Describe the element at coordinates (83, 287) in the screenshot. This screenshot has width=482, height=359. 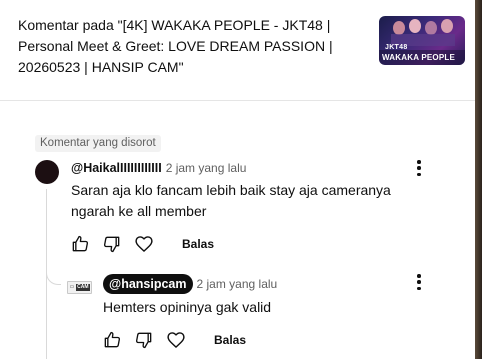
I see `avatar-text: CAM` at that location.